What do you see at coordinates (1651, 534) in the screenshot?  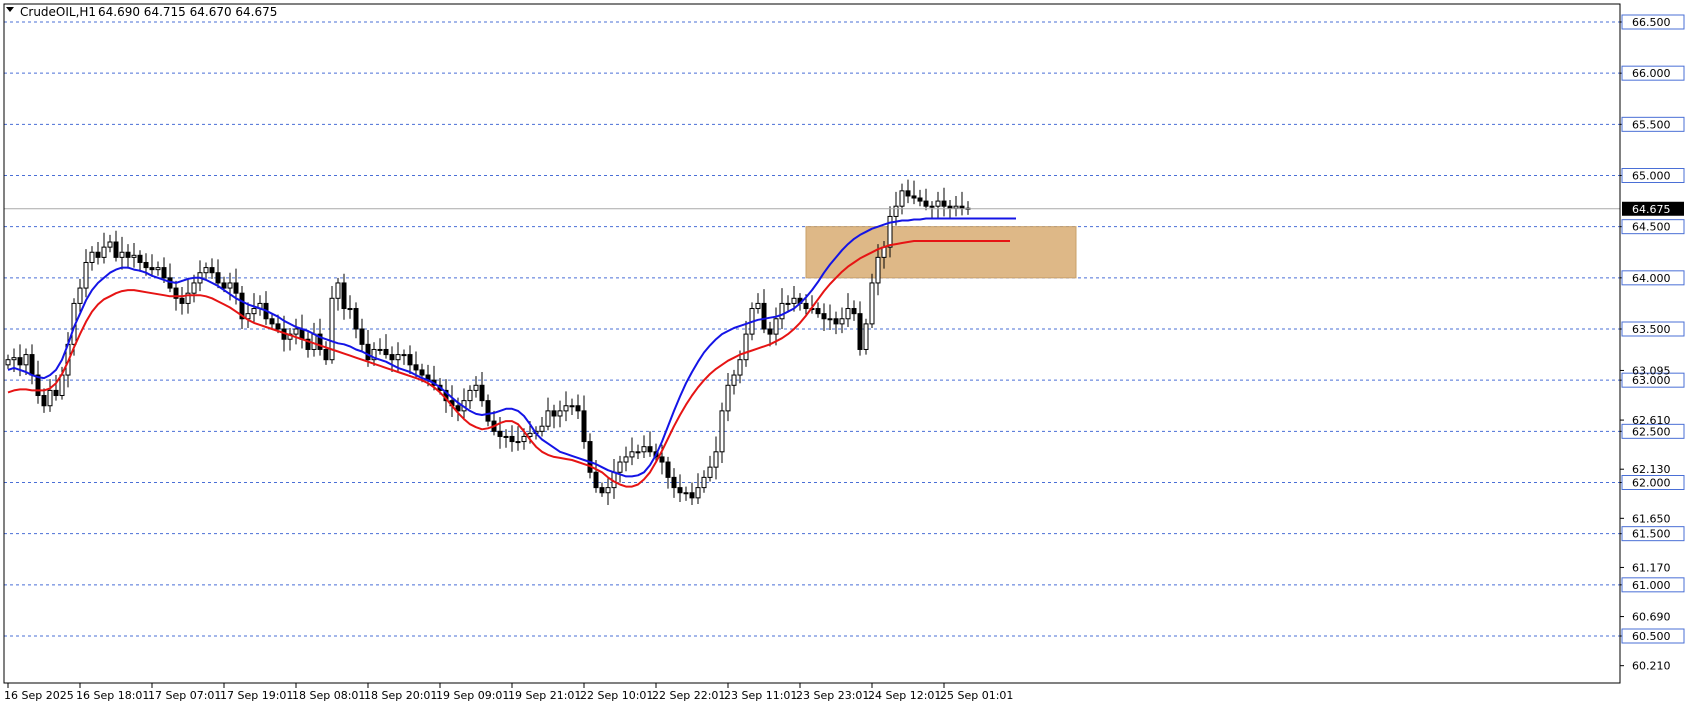 I see `price-tick-label: 61.500` at bounding box center [1651, 534].